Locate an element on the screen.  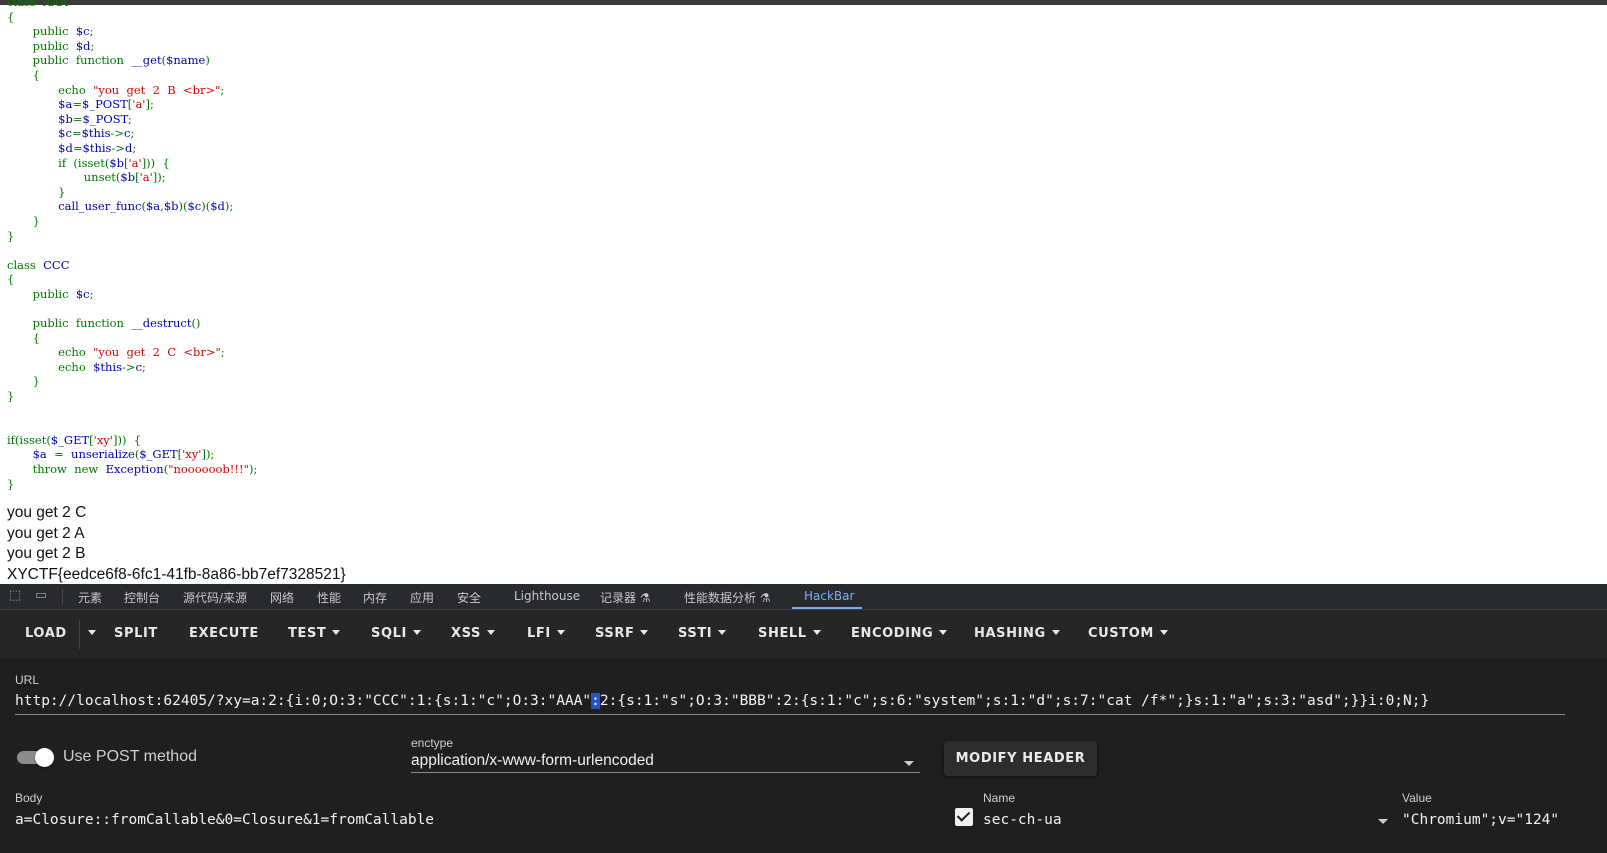
code-token: $d is located at coordinates (83, 45).